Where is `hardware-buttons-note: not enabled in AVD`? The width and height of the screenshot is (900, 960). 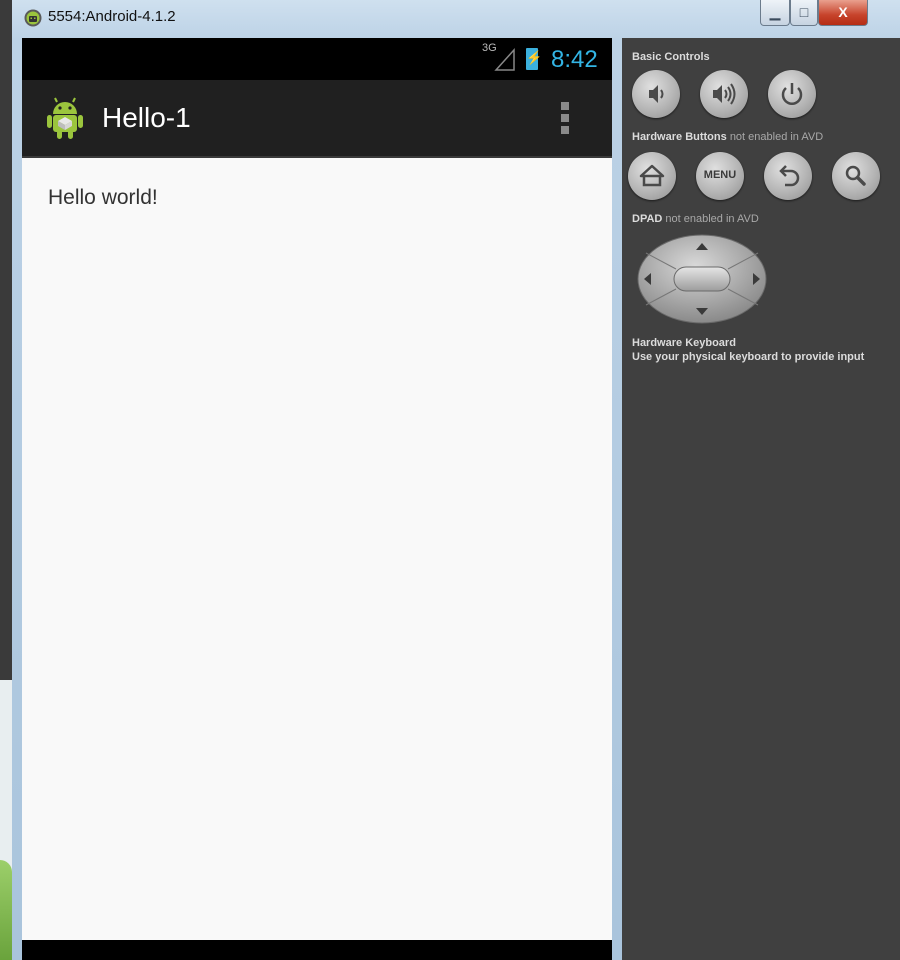 hardware-buttons-note: not enabled in AVD is located at coordinates (776, 137).